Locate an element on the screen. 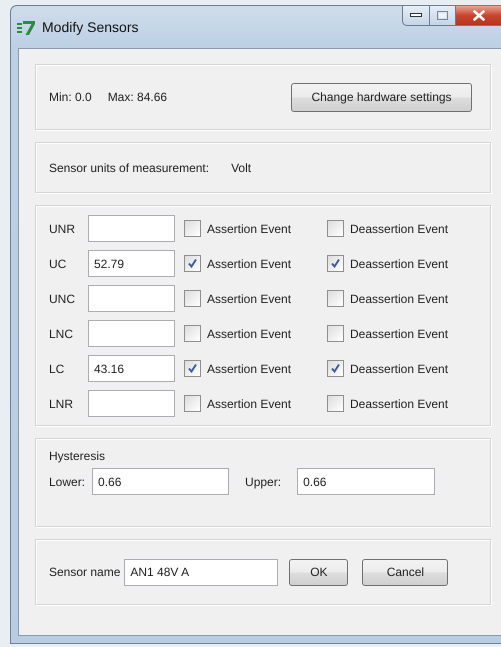 The image size is (501, 647). lower-label: Lower: is located at coordinates (67, 481).